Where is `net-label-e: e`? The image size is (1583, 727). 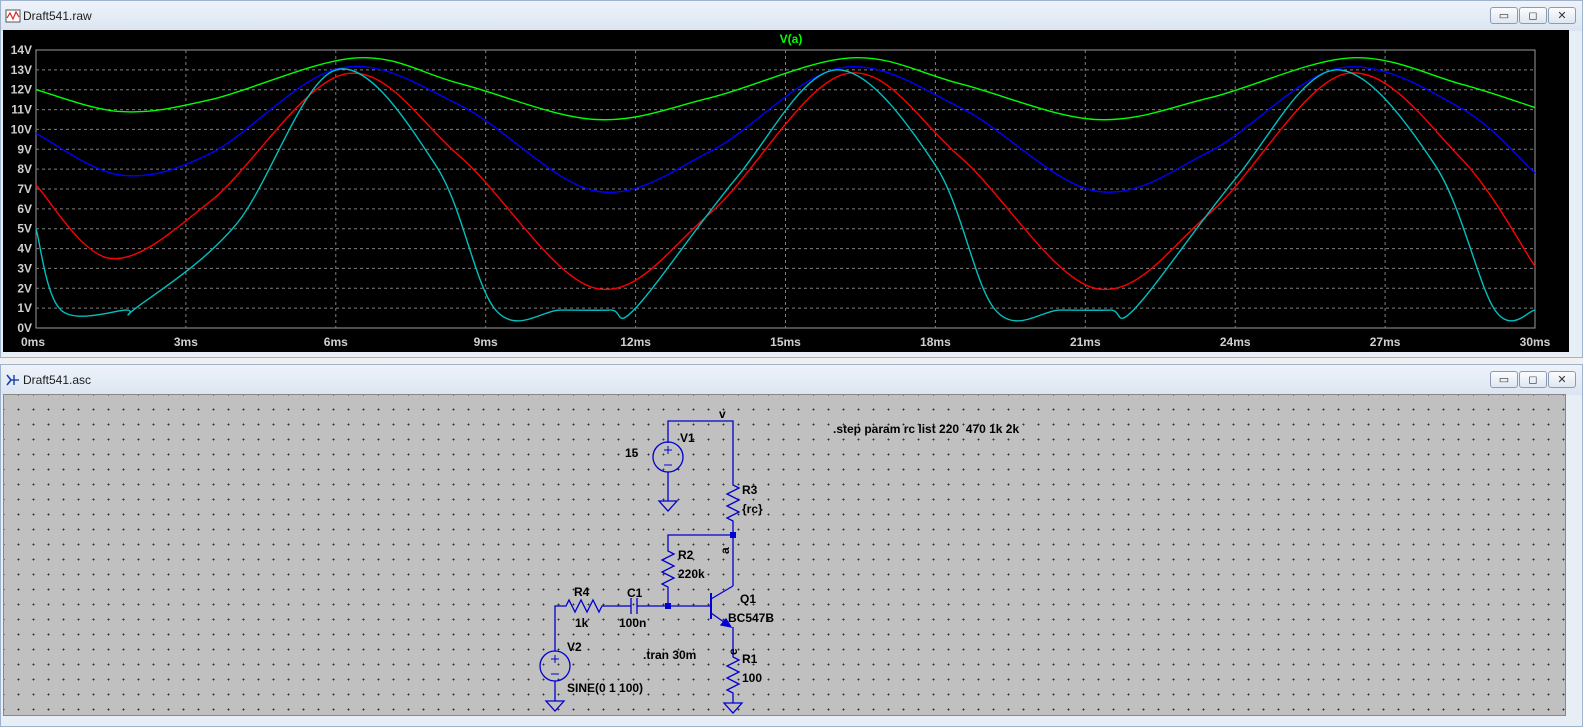 net-label-e: e is located at coordinates (733, 651).